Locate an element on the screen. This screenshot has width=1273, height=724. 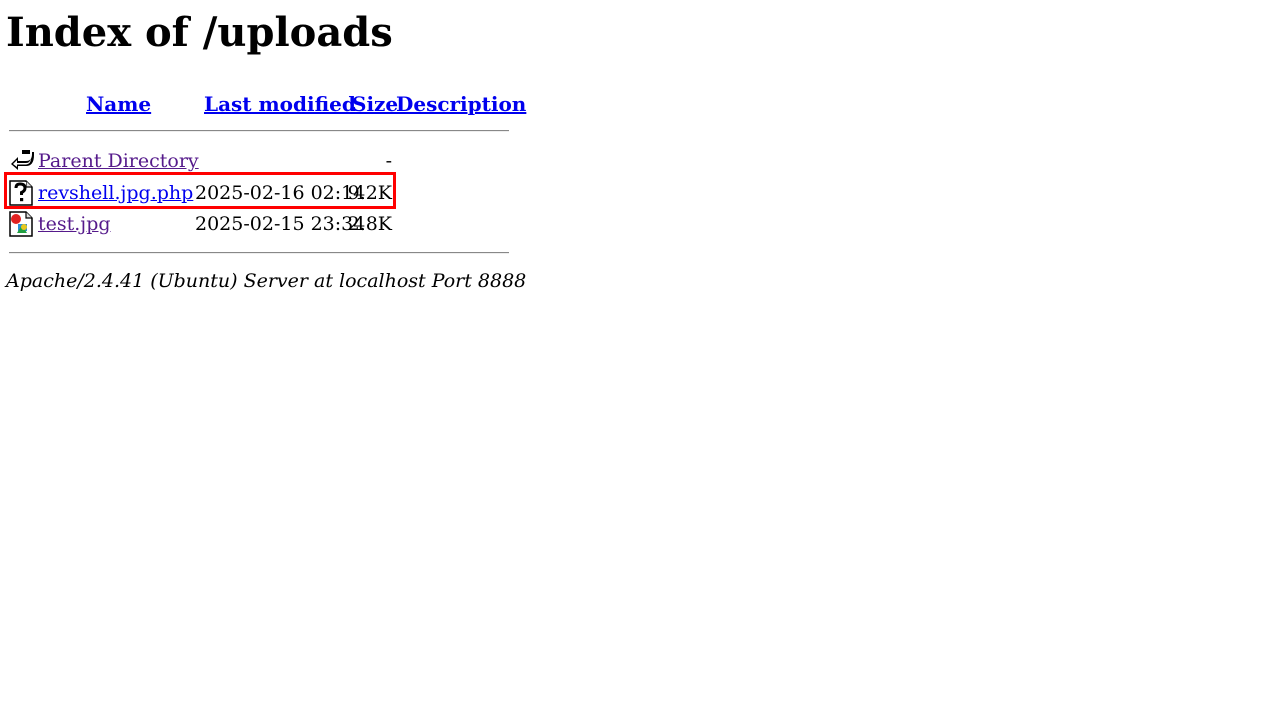
sort-by-name-link: Name is located at coordinates (118, 104).